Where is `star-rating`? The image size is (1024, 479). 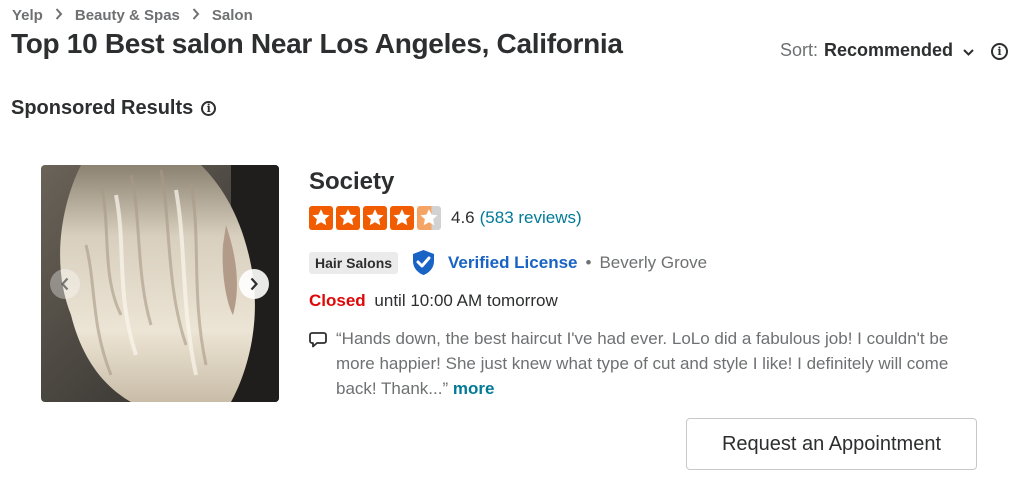
star-rating is located at coordinates (375, 218).